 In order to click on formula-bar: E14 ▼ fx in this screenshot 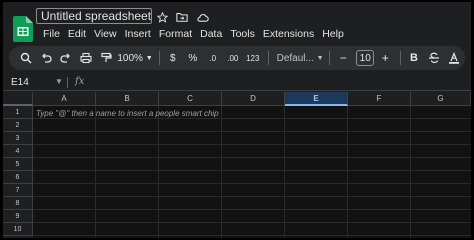, I will do `click(237, 82)`.